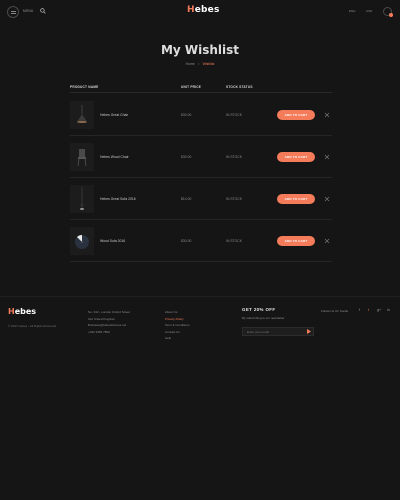 Image resolution: width=400 pixels, height=500 pixels. I want to click on address-line: No. 342 - London Oxford Street, so click(109, 312).